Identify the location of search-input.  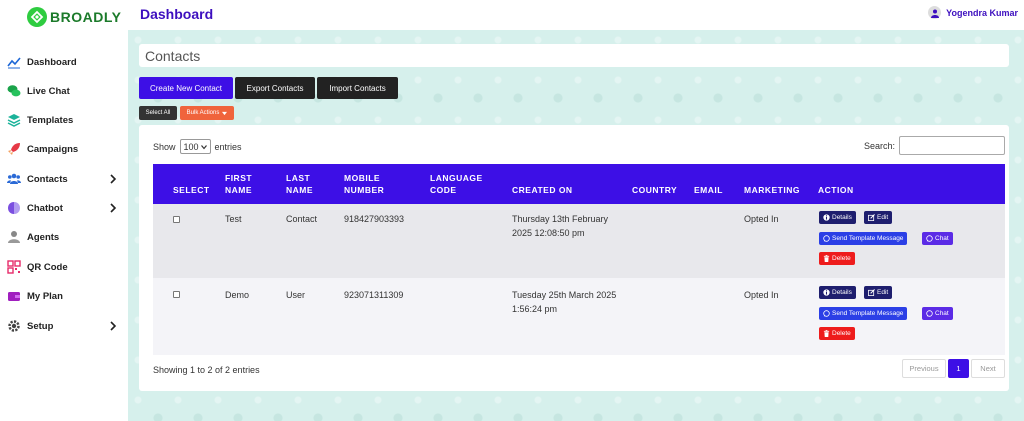
(952, 145).